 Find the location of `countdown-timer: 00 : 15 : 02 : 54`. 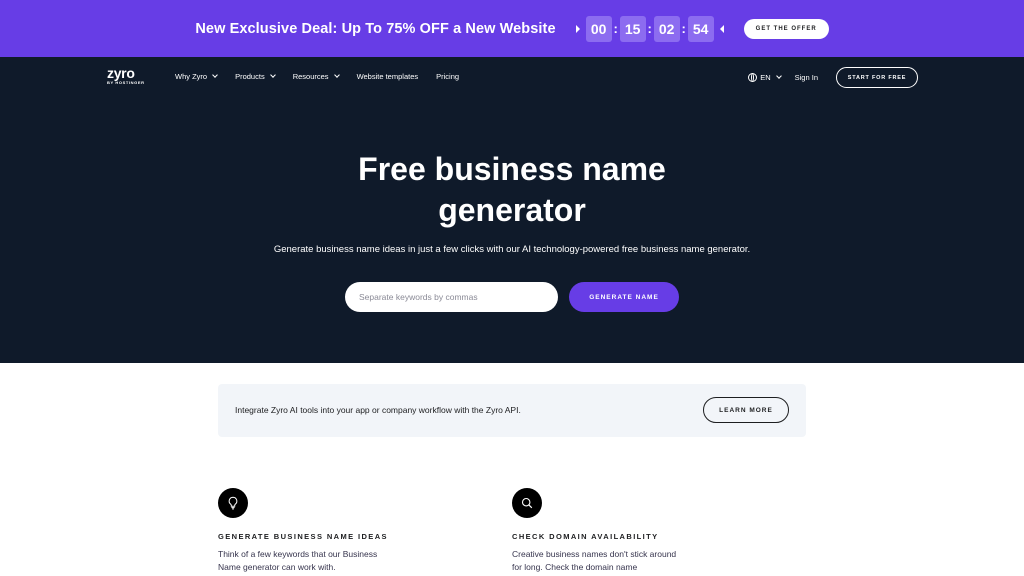

countdown-timer: 00 : 15 : 02 : 54 is located at coordinates (649, 28).